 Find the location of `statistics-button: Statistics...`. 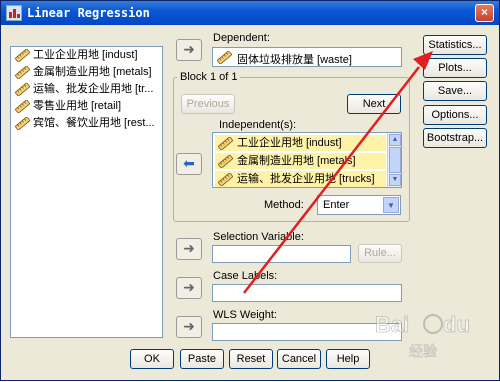

statistics-button: Statistics... is located at coordinates (455, 45).